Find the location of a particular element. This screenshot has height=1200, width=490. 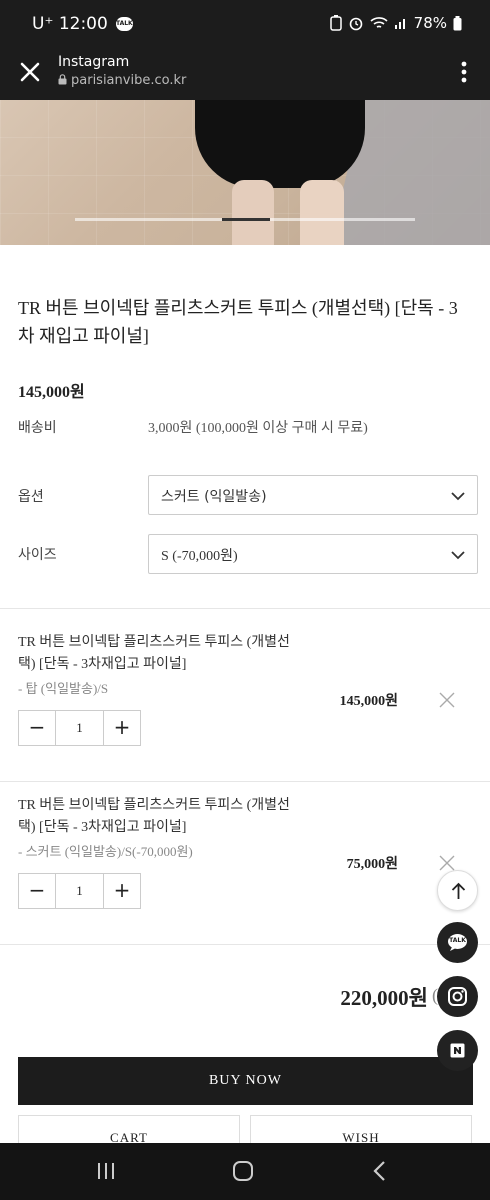

browser-url: parisianvibe.co.kr is located at coordinates (122, 80).